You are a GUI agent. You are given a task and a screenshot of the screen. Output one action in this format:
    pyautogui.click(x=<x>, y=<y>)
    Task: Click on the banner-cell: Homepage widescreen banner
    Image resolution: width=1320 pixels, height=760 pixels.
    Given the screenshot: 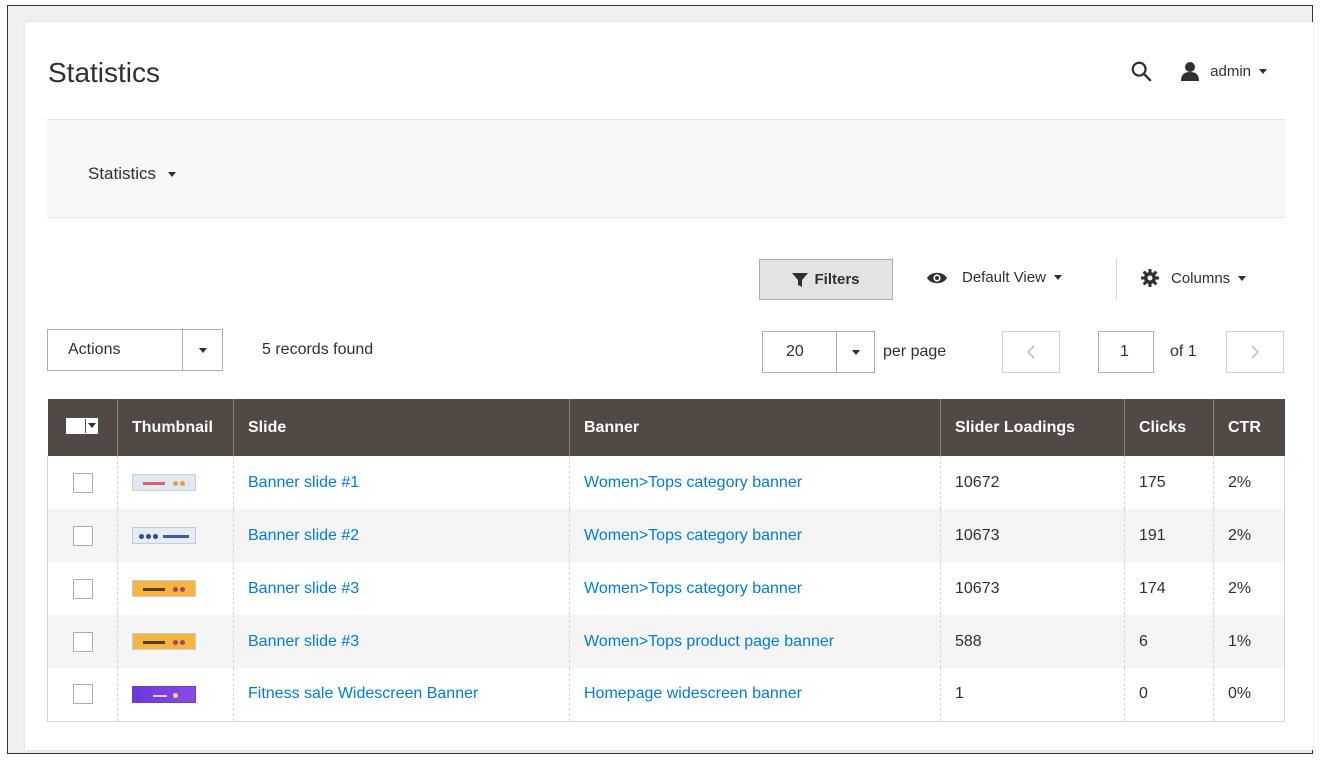 What is the action you would take?
    pyautogui.click(x=755, y=695)
    